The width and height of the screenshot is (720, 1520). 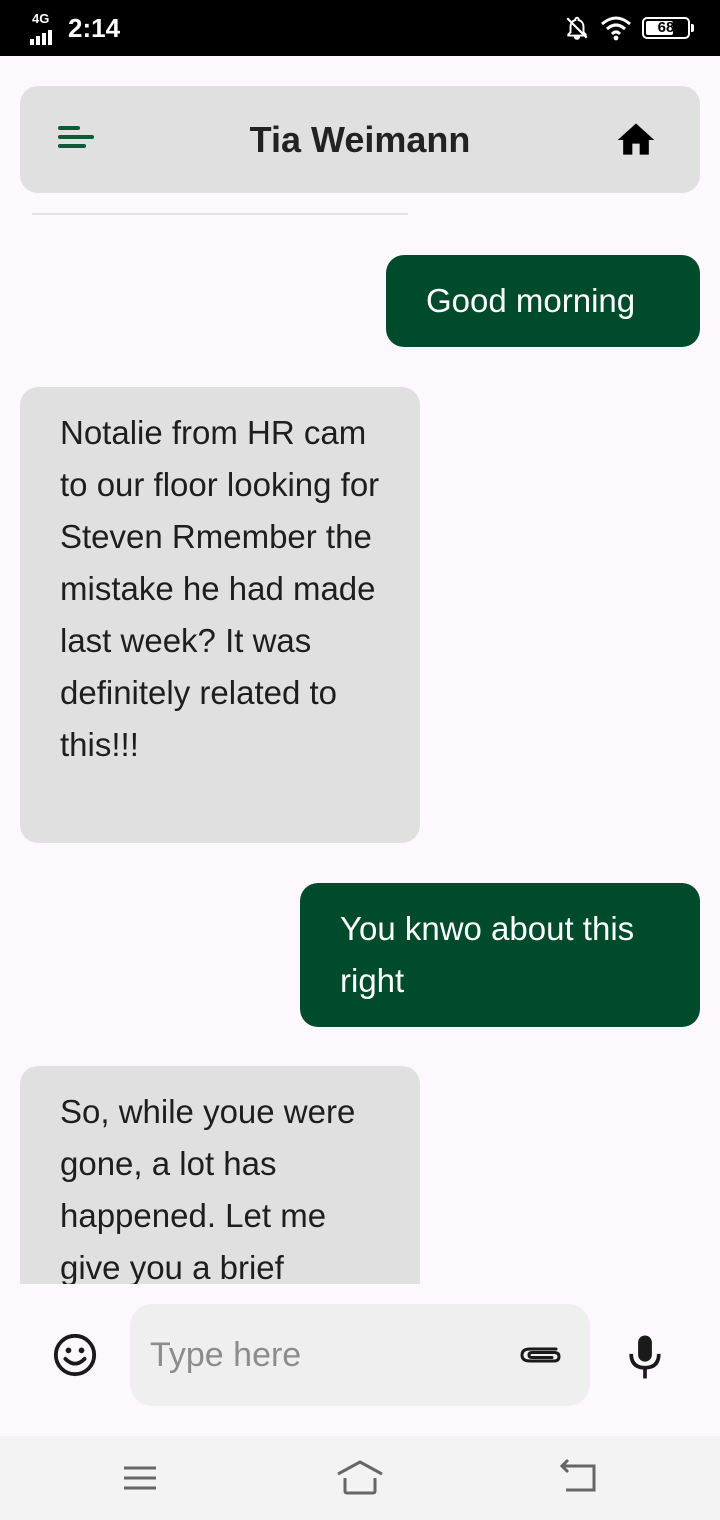 What do you see at coordinates (140, 1478) in the screenshot?
I see `recents-icon` at bounding box center [140, 1478].